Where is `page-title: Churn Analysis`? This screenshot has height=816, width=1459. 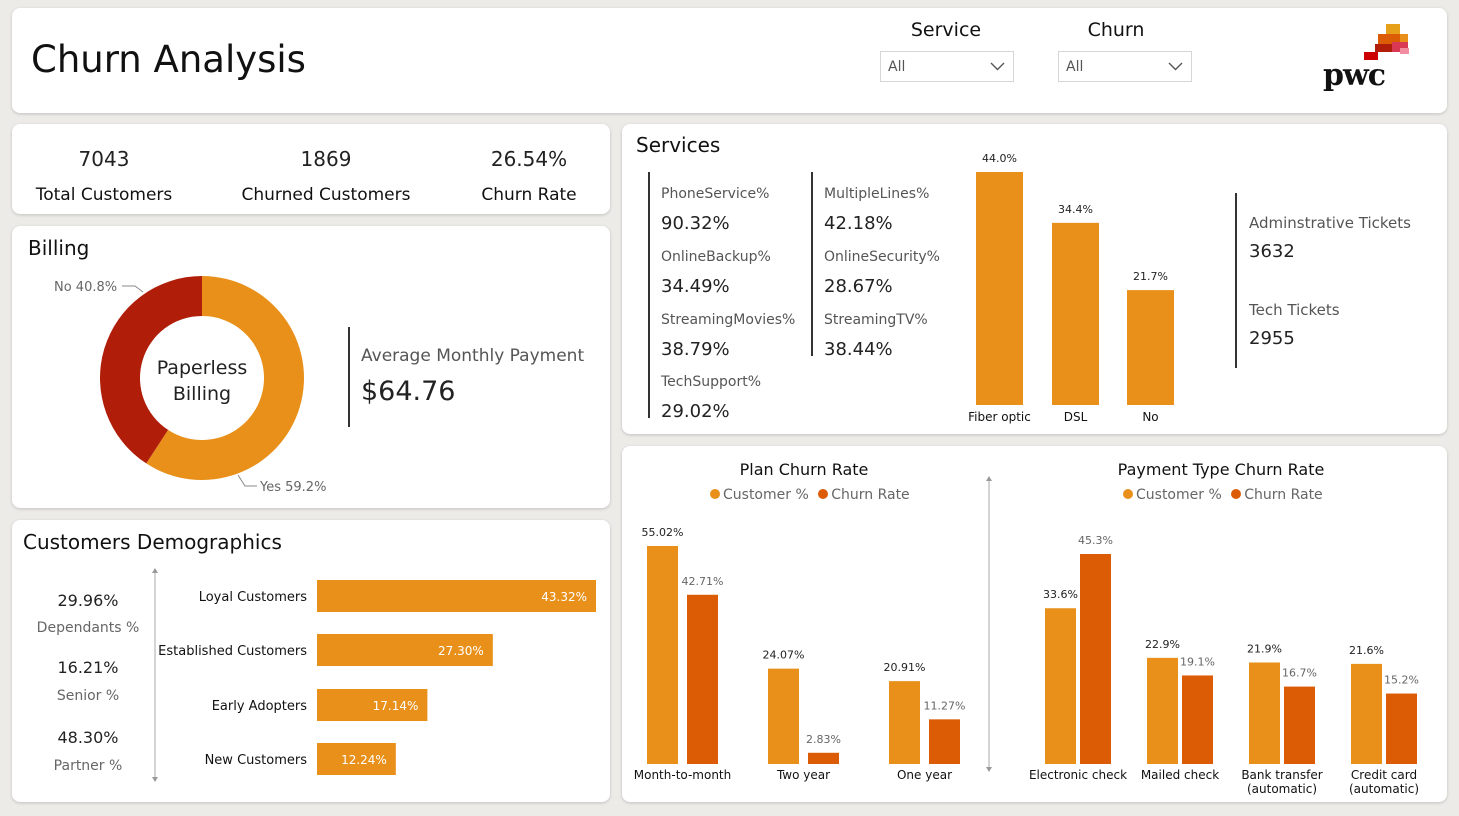 page-title: Churn Analysis is located at coordinates (168, 59).